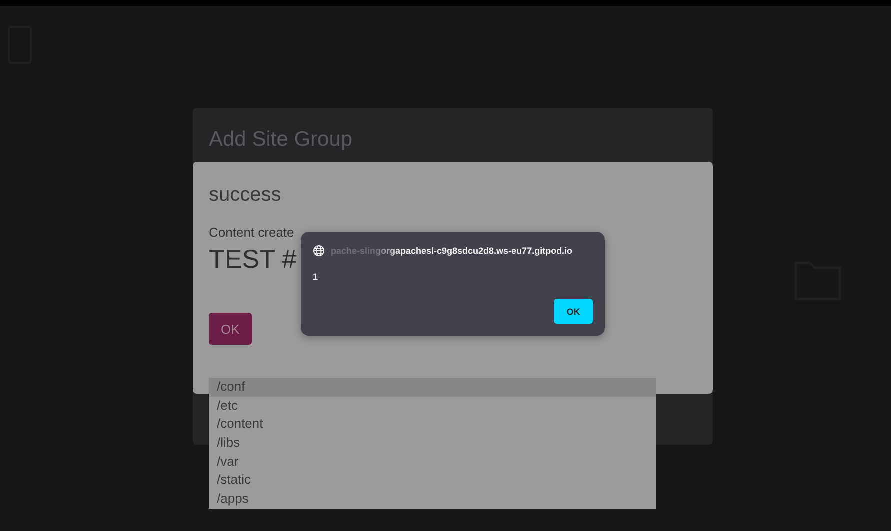  I want to click on dialog-title: success, so click(245, 195).